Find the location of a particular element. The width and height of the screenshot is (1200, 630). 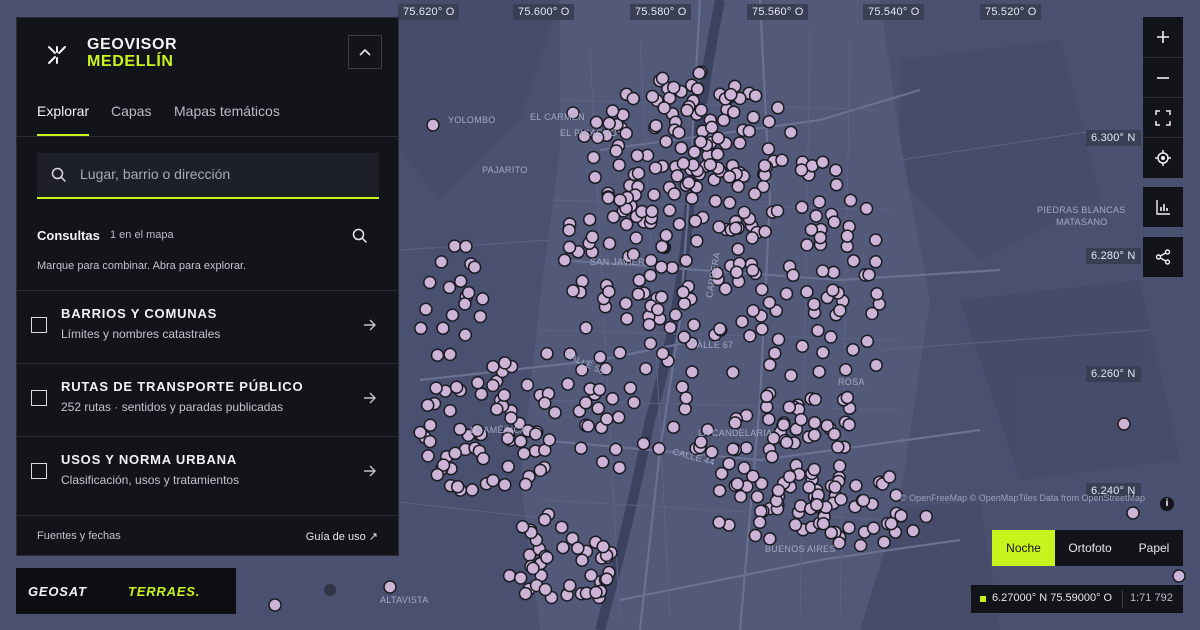

search-input: Lugar, barrio o dirección is located at coordinates (208, 176).